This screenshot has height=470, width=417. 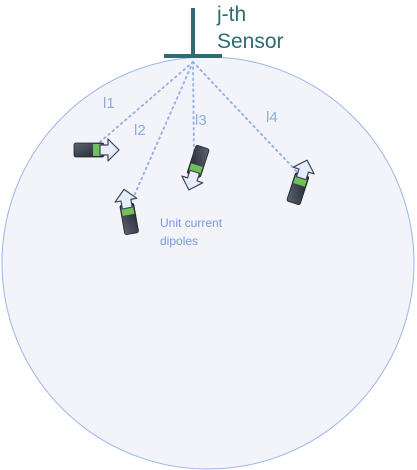 I want to click on caption-line2: dipoles, so click(x=179, y=241).